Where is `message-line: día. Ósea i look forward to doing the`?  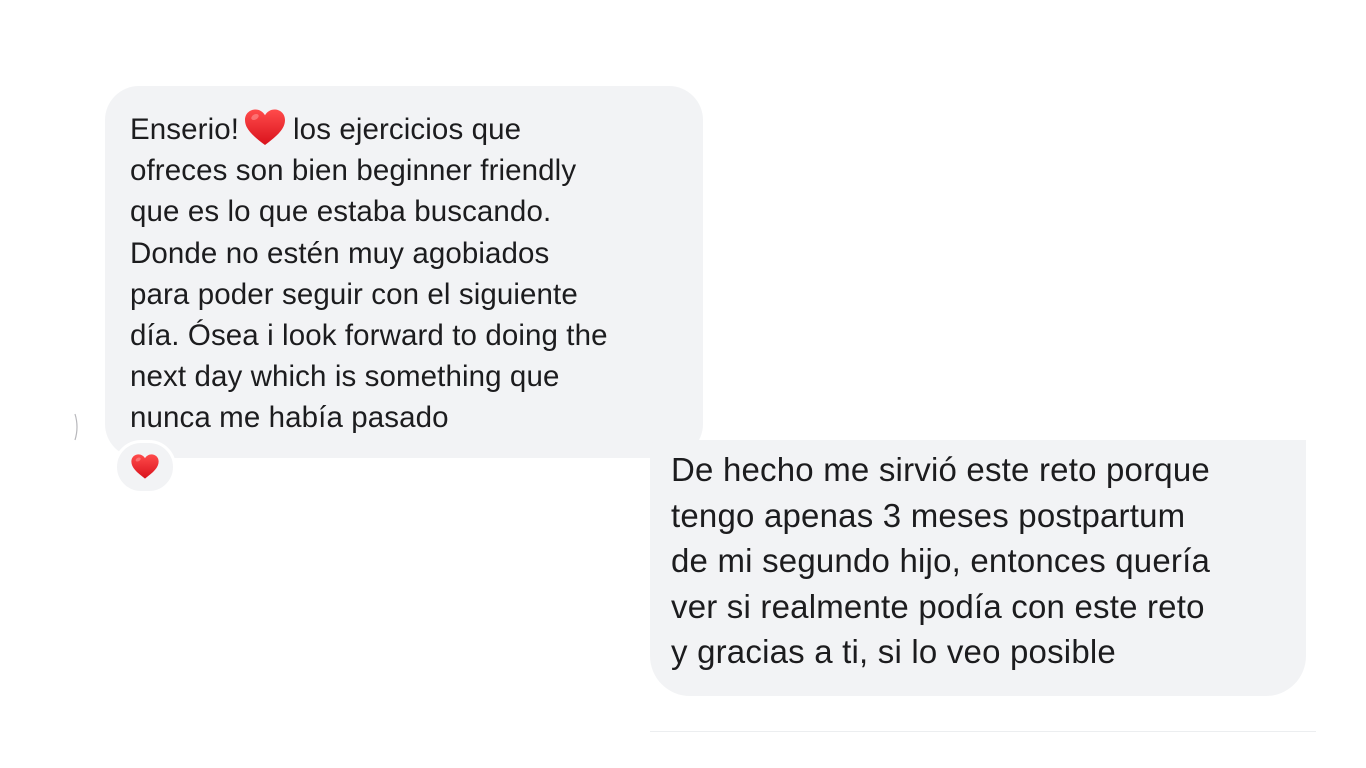
message-line: día. Ósea i look forward to doing the is located at coordinates (369, 336).